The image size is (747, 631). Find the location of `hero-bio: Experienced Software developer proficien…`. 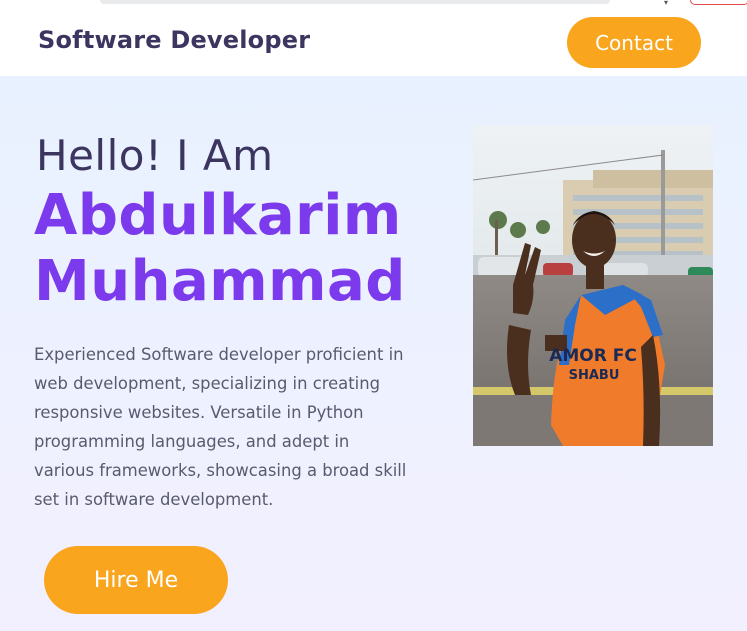

hero-bio: Experienced Software developer proficien… is located at coordinates (220, 427).